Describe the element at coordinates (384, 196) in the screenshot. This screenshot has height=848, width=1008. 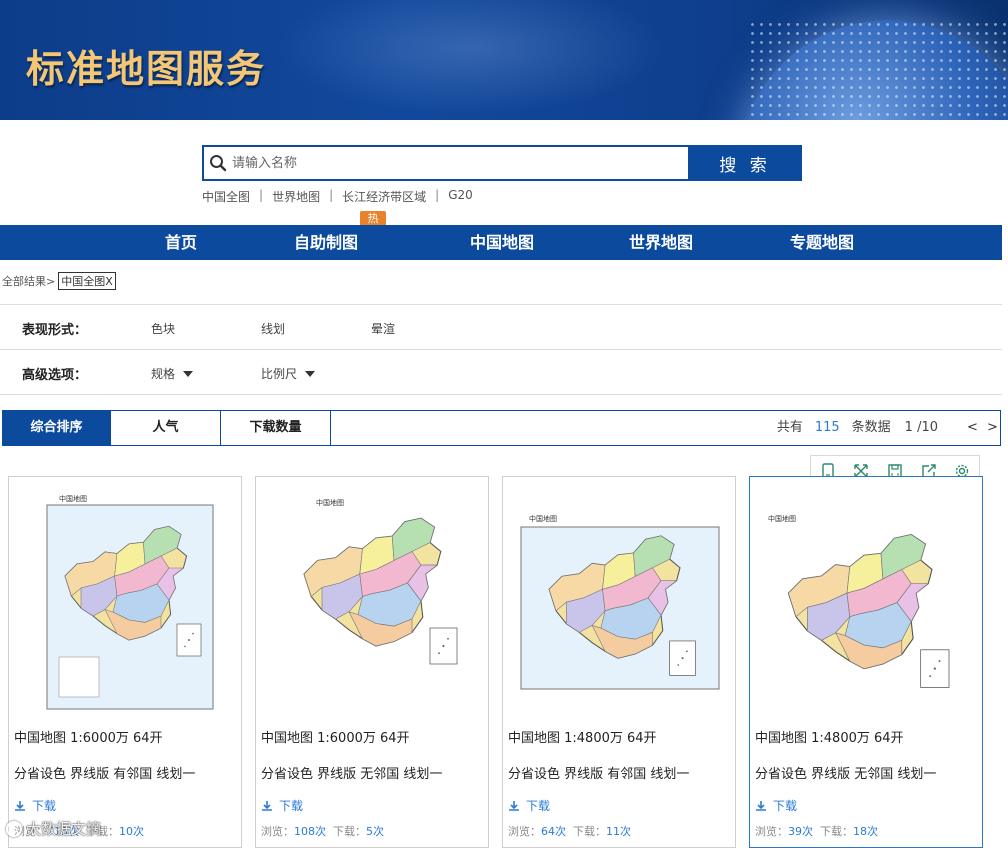
I see `quick-link-yangtze: 长江经济带区域` at that location.